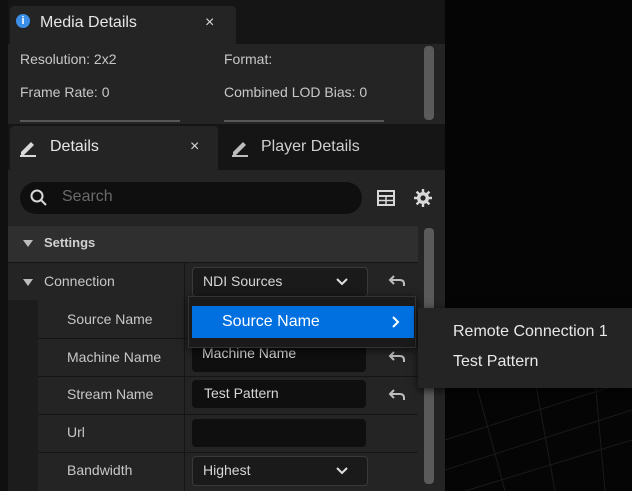 The height and width of the screenshot is (491, 632). What do you see at coordinates (110, 319) in the screenshot?
I see `property-label-source-name: Source Name` at bounding box center [110, 319].